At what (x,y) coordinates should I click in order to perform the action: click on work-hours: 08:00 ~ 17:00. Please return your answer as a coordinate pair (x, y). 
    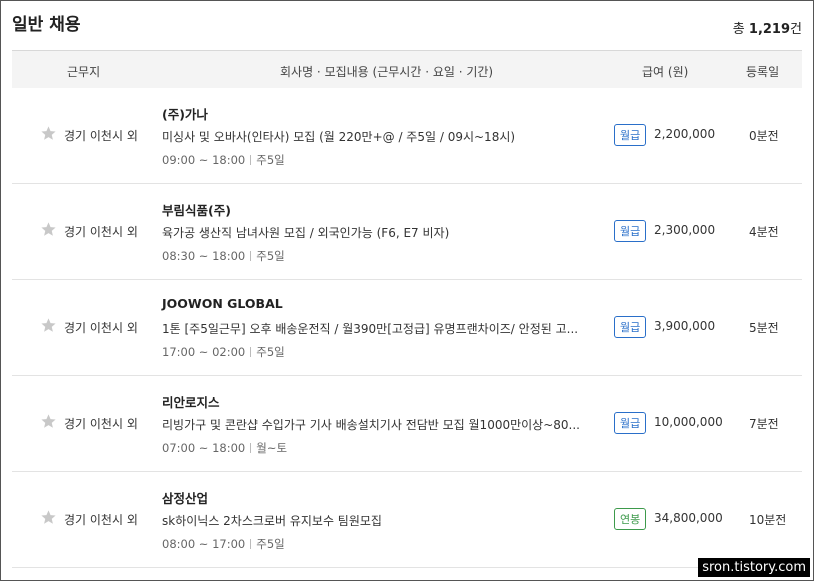
    Looking at the image, I should click on (204, 544).